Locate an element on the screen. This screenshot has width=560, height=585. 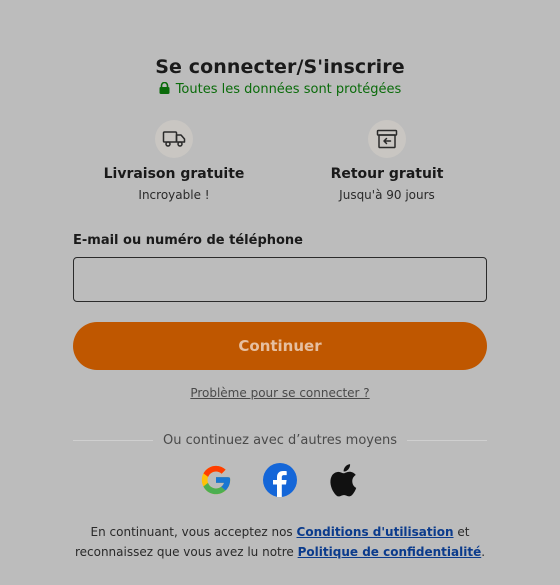
security-text: Toutes les données sont protégées is located at coordinates (288, 89).